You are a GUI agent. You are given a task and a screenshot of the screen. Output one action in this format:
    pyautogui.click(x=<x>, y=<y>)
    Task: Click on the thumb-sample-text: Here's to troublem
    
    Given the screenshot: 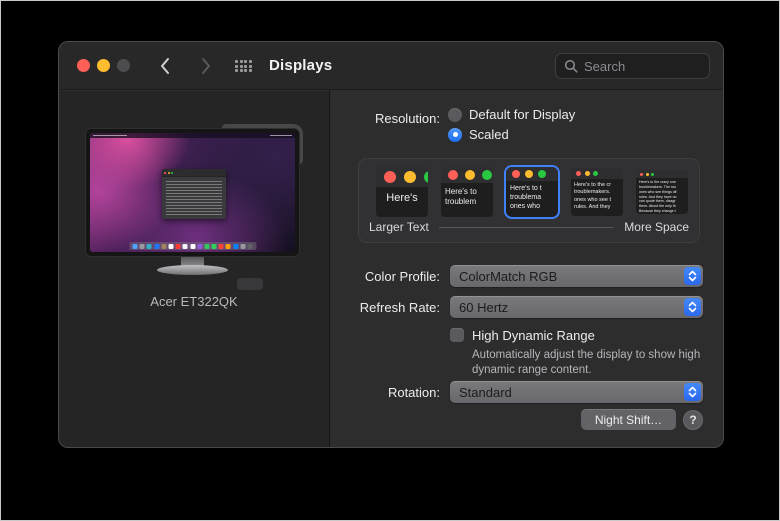 What is the action you would take?
    pyautogui.click(x=461, y=196)
    